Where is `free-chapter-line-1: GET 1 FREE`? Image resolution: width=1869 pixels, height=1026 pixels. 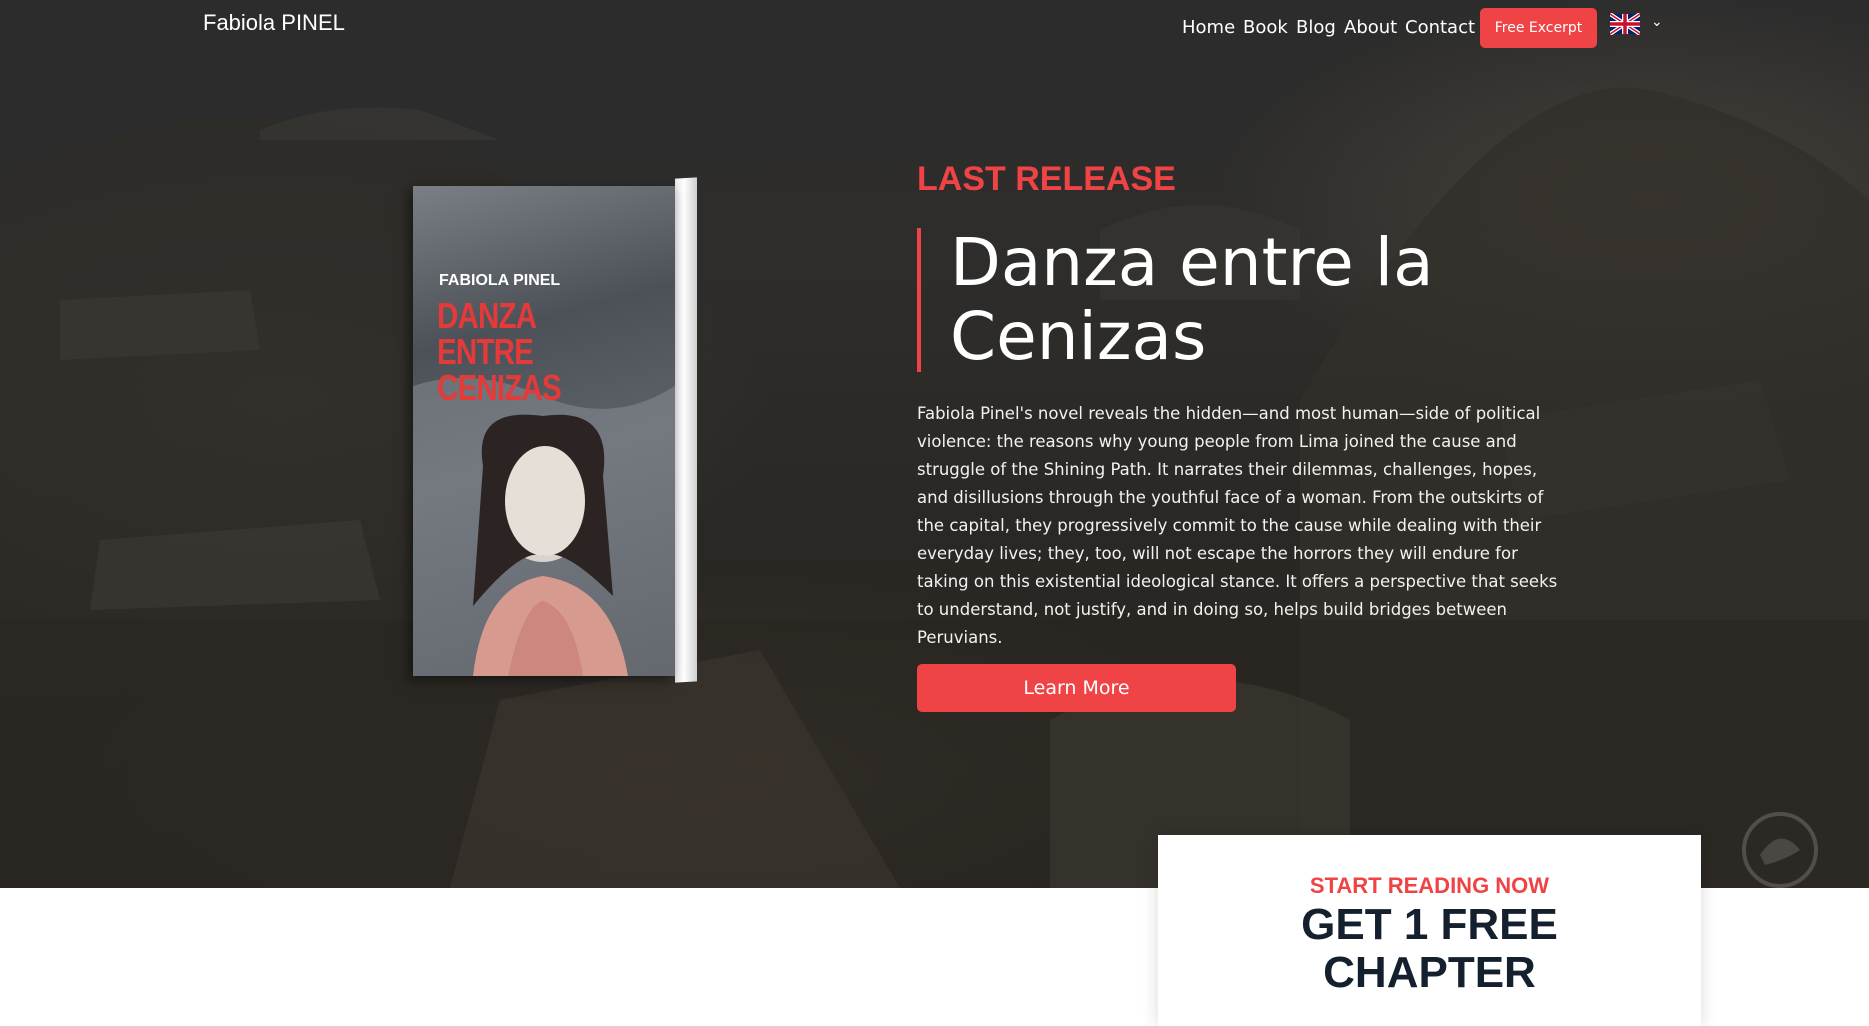
free-chapter-line-1: GET 1 FREE is located at coordinates (1429, 924).